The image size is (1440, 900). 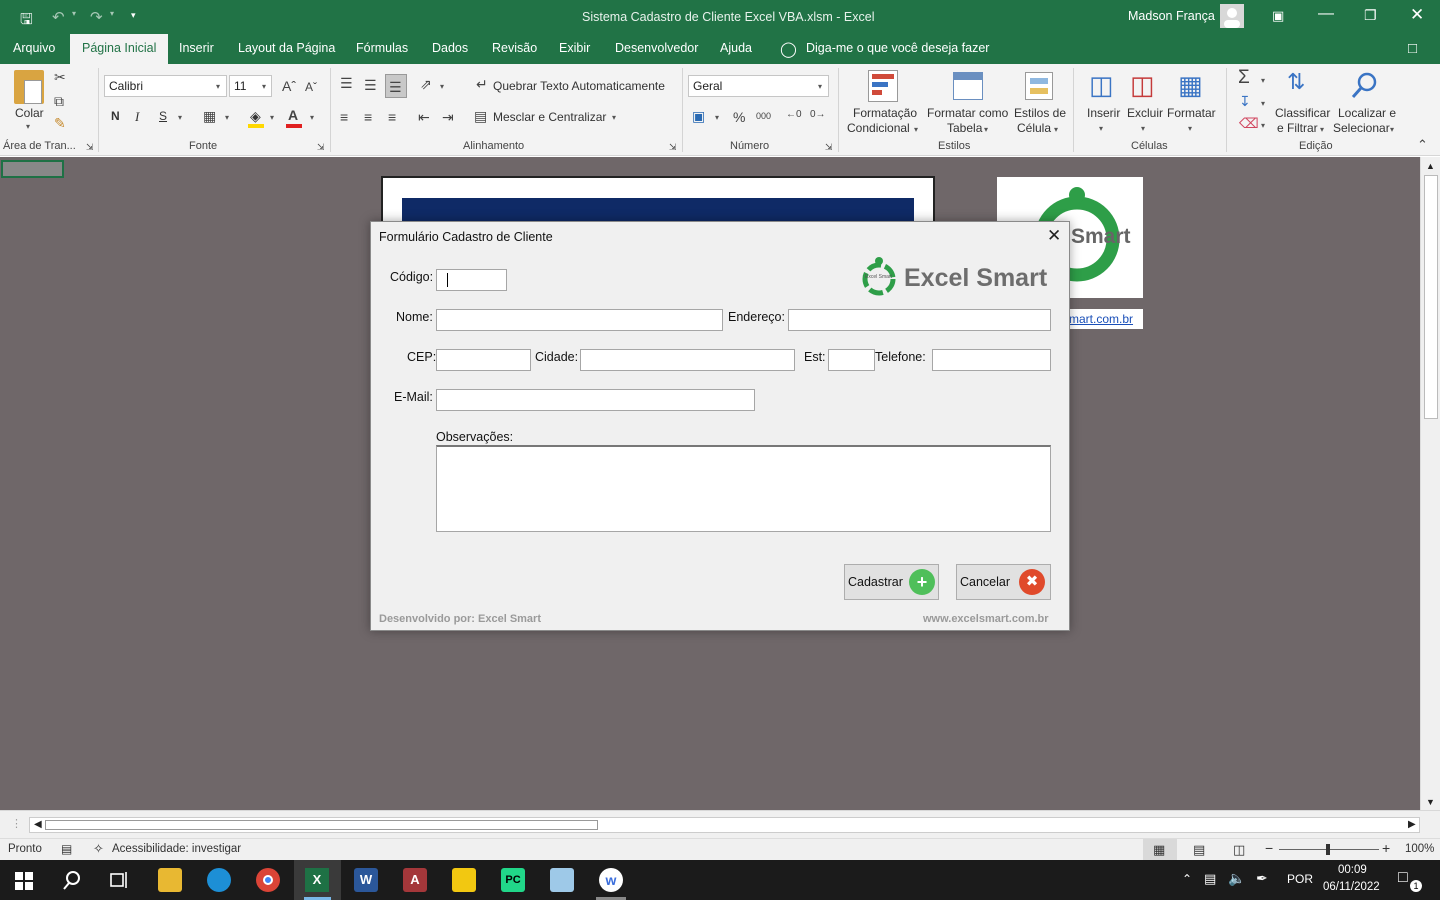 What do you see at coordinates (916, 129) in the screenshot?
I see `conditional-format-dropdown-icon: ▾` at bounding box center [916, 129].